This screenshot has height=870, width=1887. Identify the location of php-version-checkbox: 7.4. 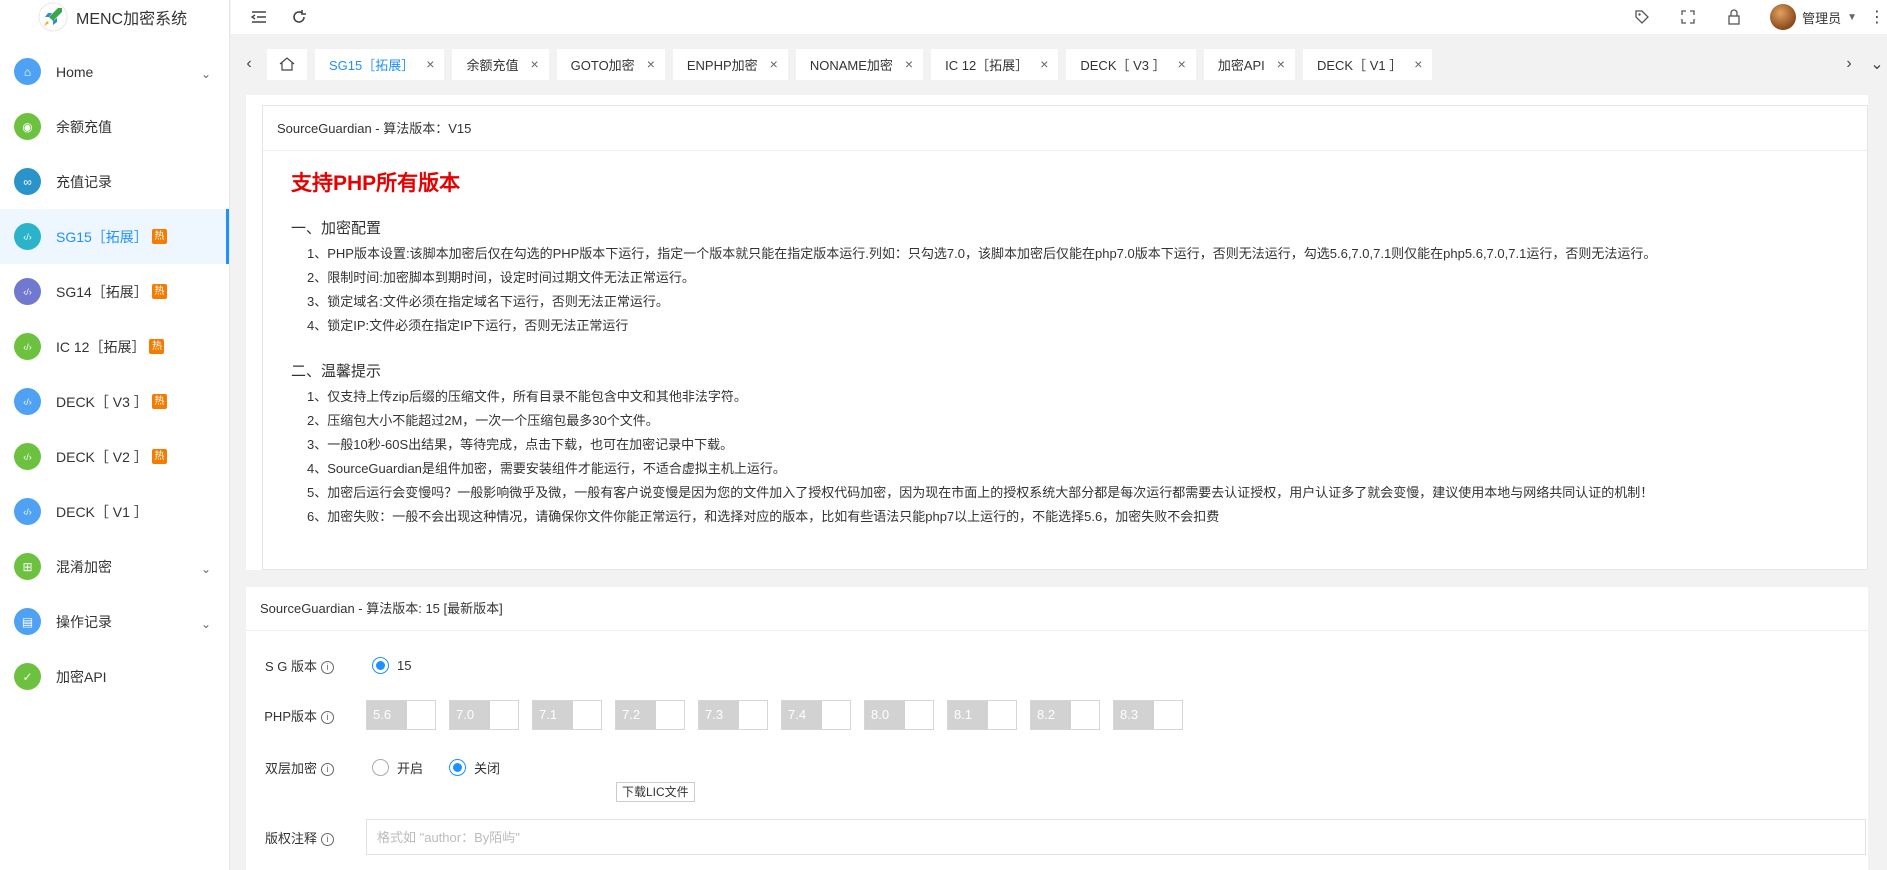
(816, 715).